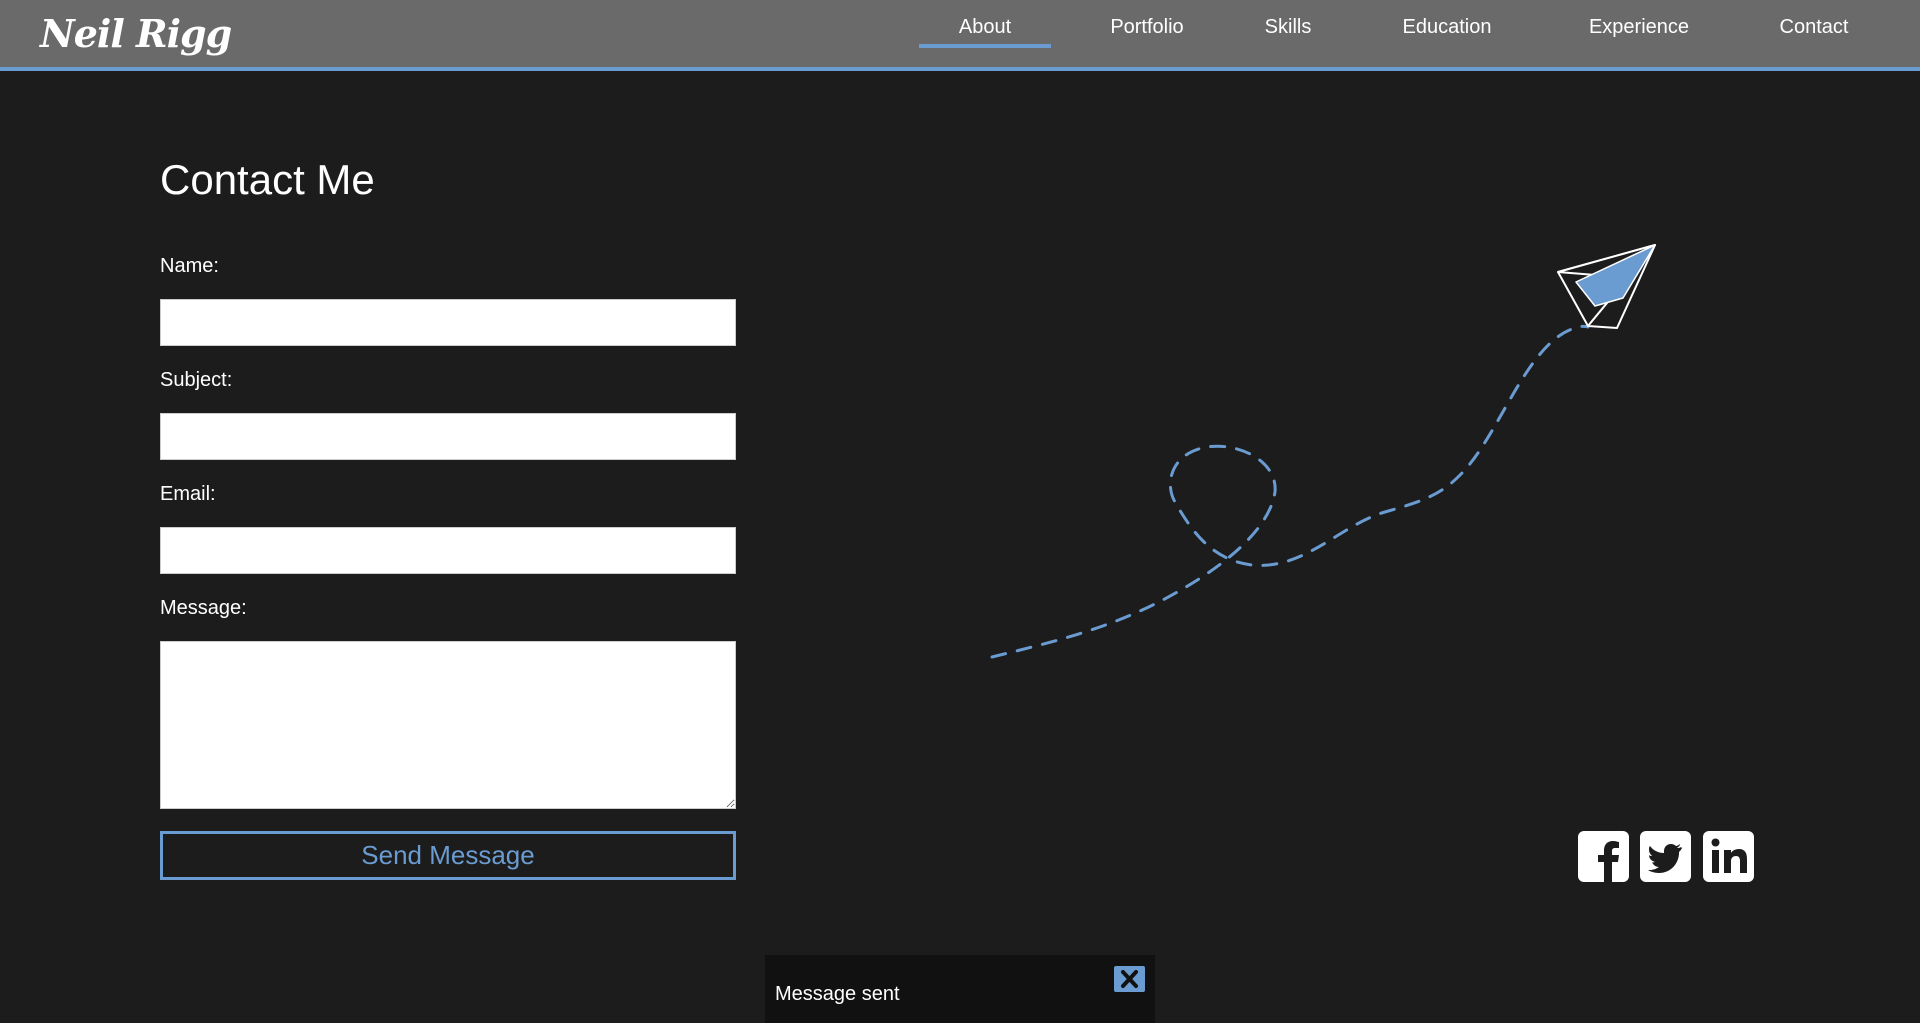 The width and height of the screenshot is (1920, 1023). What do you see at coordinates (448, 550) in the screenshot?
I see `email-input` at bounding box center [448, 550].